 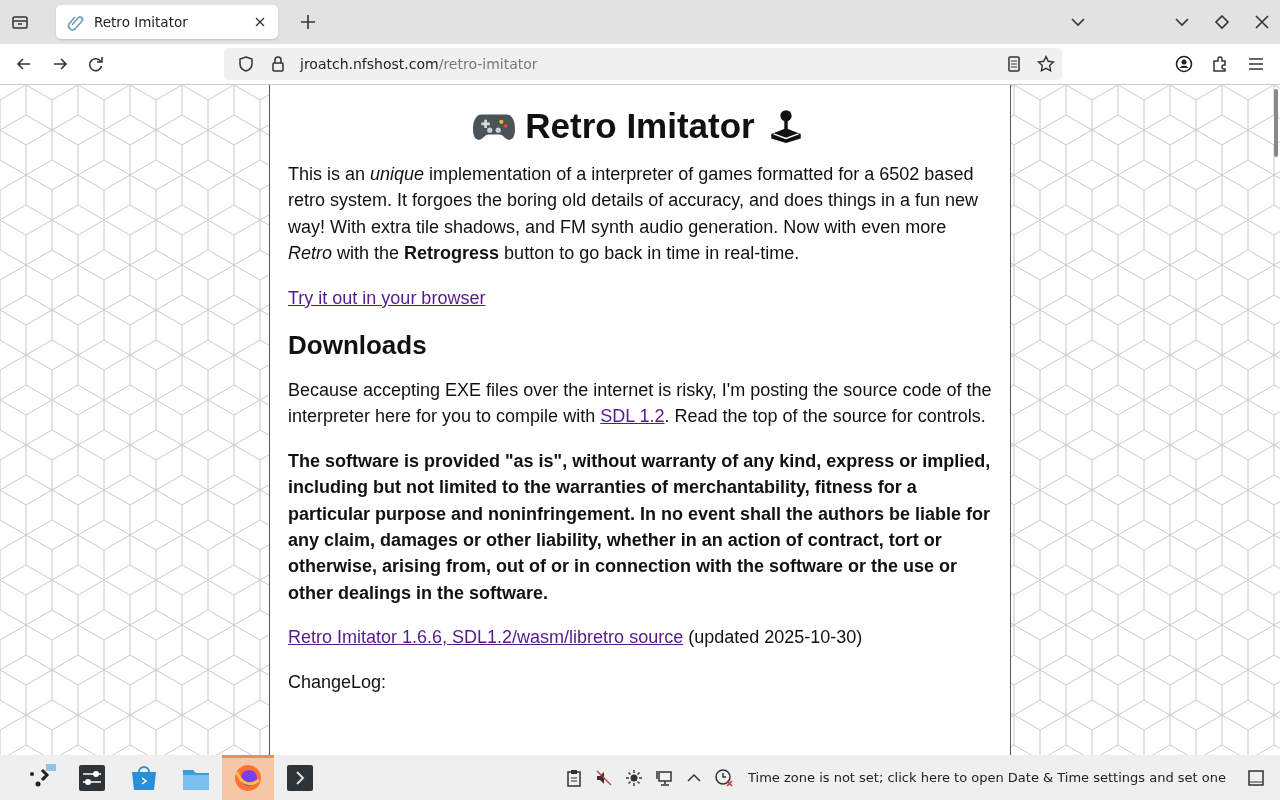 What do you see at coordinates (141, 22) in the screenshot?
I see `tab-title: Retro Imitator` at bounding box center [141, 22].